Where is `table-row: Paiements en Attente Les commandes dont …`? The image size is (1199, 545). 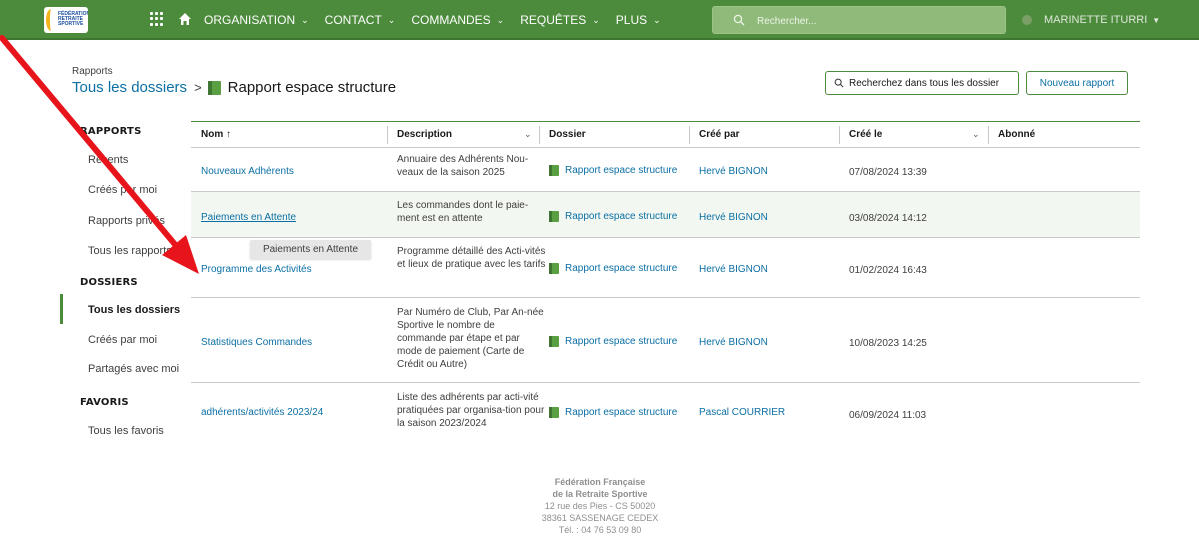
table-row: Paiements en Attente Les commandes dont … is located at coordinates (665, 215).